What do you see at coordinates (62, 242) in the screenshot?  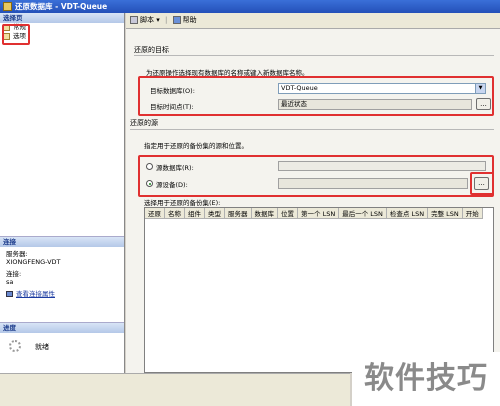 I see `connection-header: 连接` at bounding box center [62, 242].